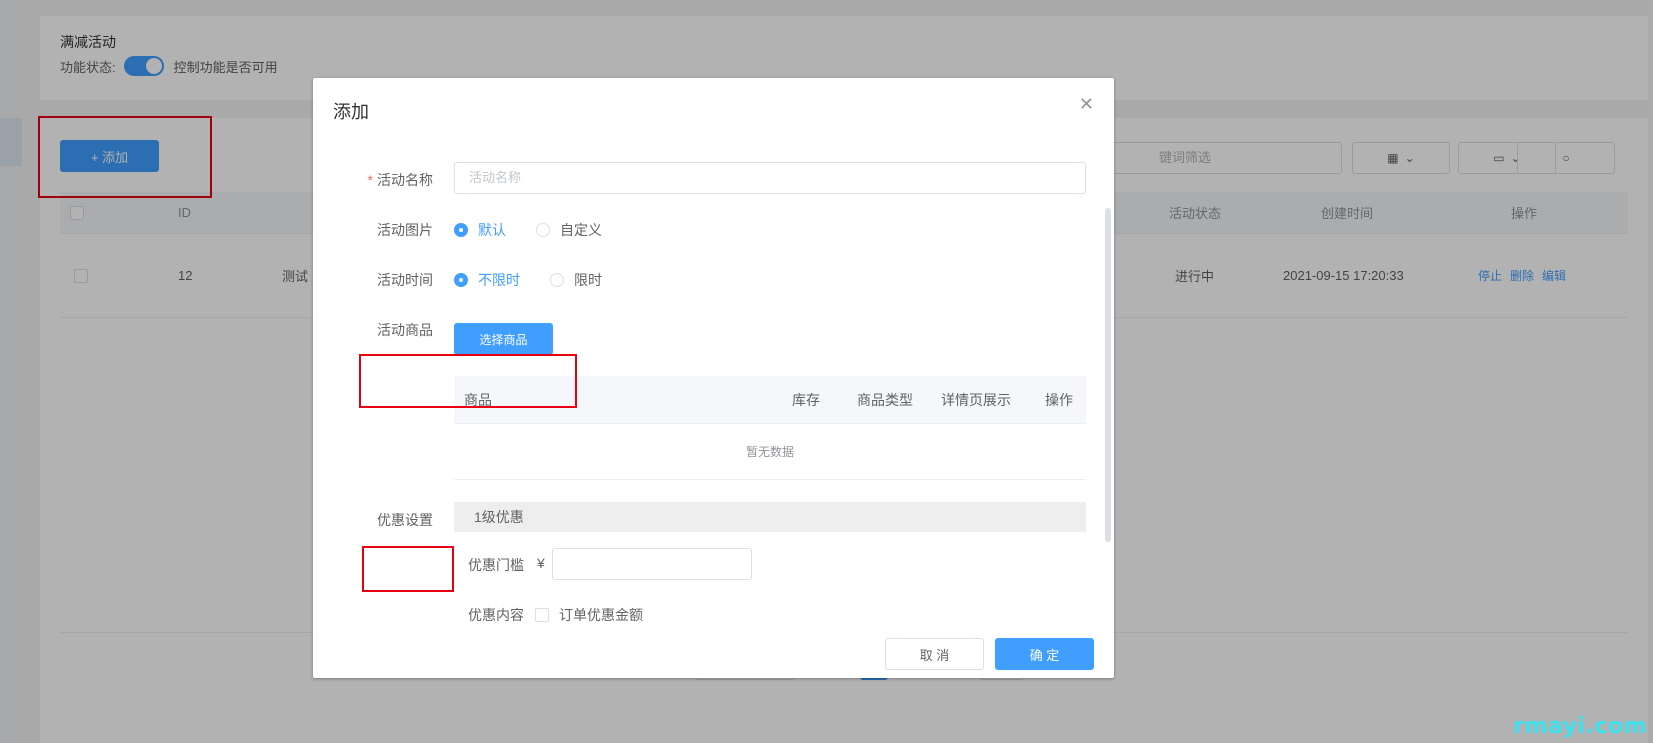 The image size is (1653, 743). Describe the element at coordinates (478, 400) in the screenshot. I see `col-goods: 商品` at that location.